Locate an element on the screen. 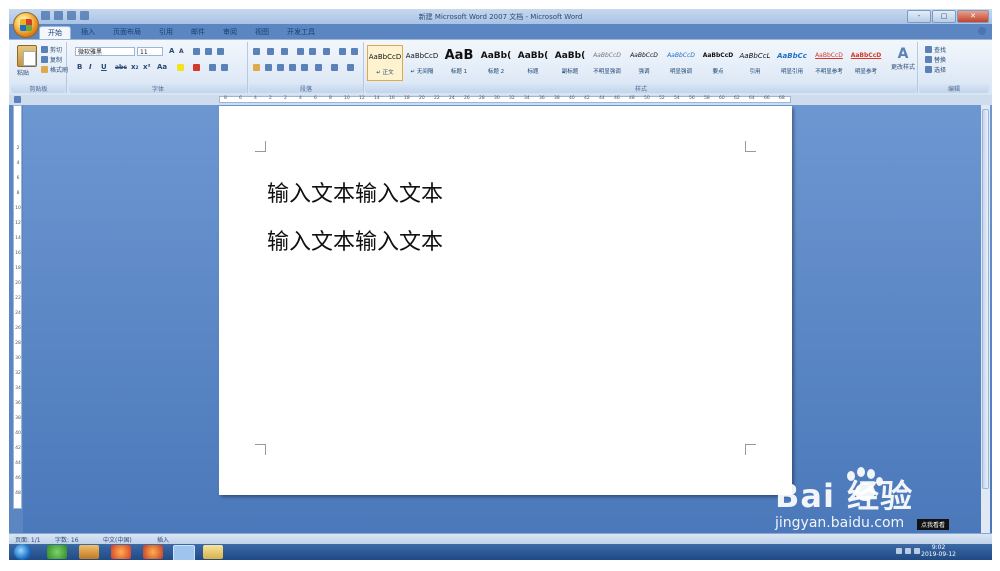 The width and height of the screenshot is (1000, 571). paste-button: 粘贴 is located at coordinates (23, 72).